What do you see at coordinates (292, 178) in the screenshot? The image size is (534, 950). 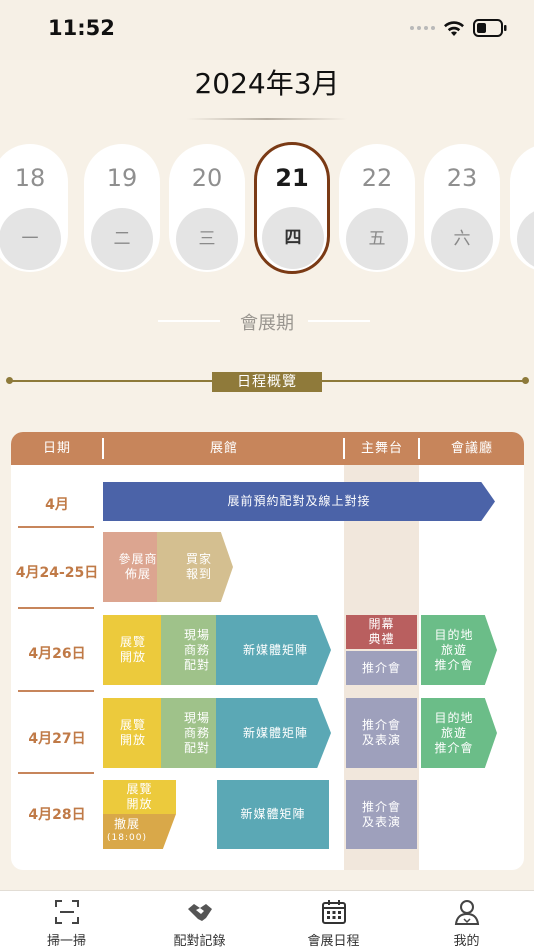 I see `day-number: 21` at bounding box center [292, 178].